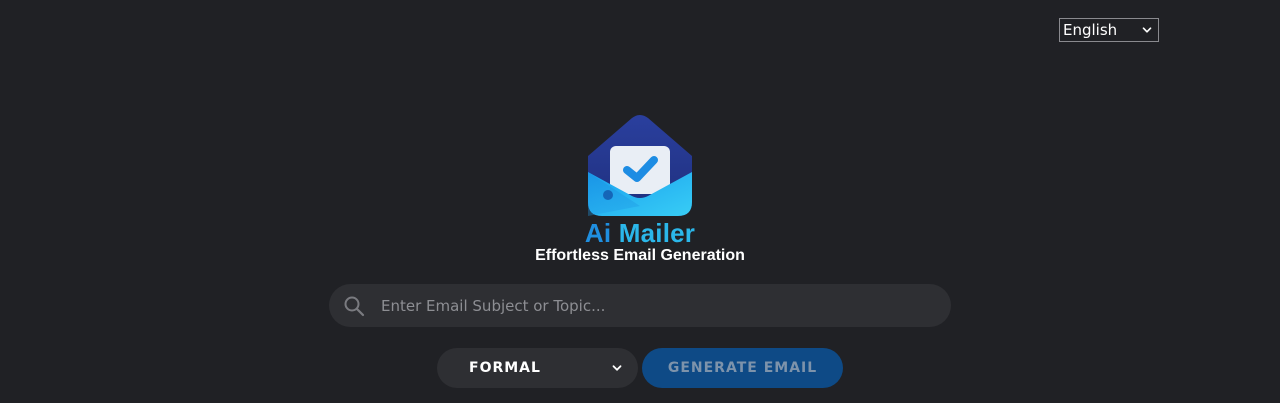 Image resolution: width=1280 pixels, height=403 pixels. I want to click on brand-name-mailer: Mailer, so click(657, 233).